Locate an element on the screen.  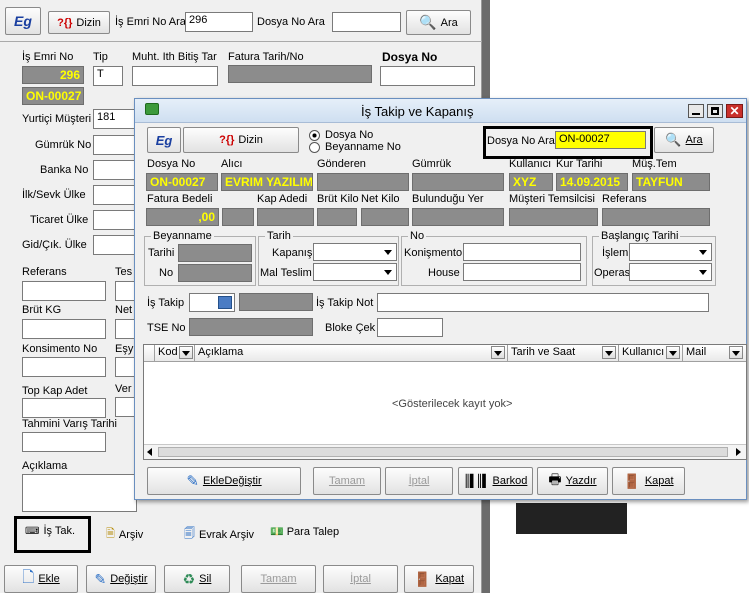
col-mail-dropdown-icon is located at coordinates (736, 352).